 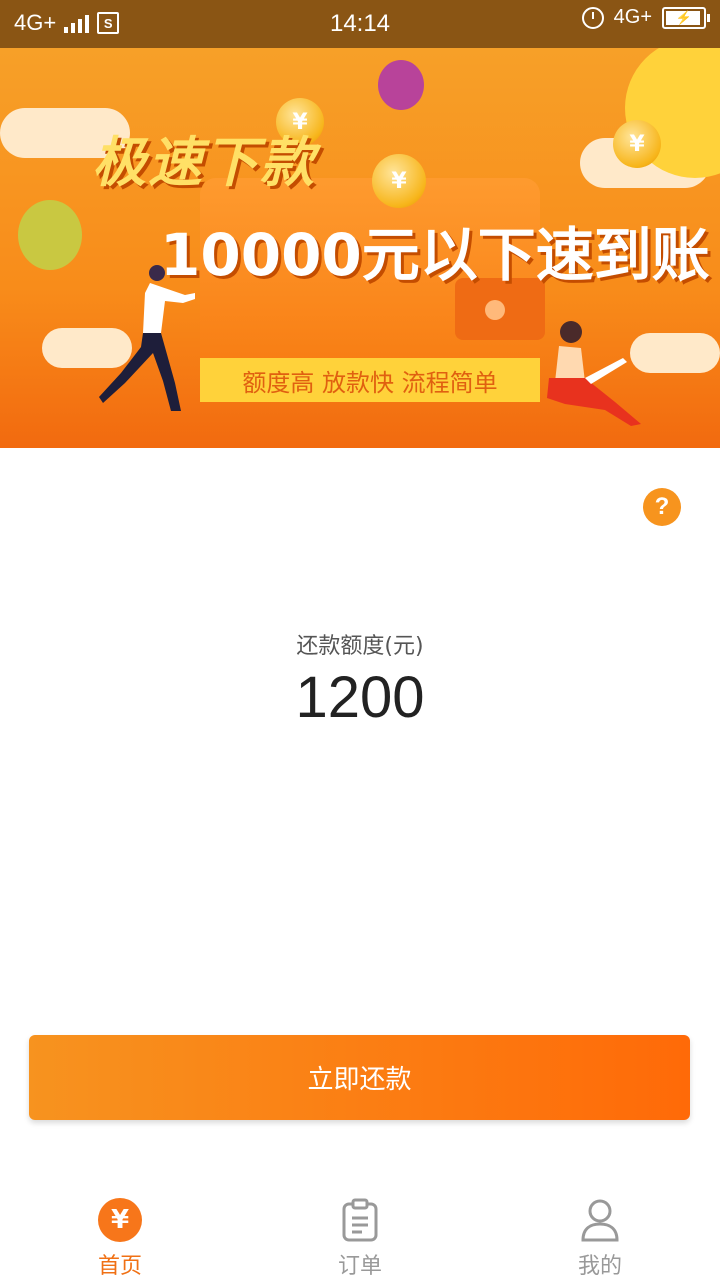 I want to click on pushing-man-illustration, so click(x=147, y=338).